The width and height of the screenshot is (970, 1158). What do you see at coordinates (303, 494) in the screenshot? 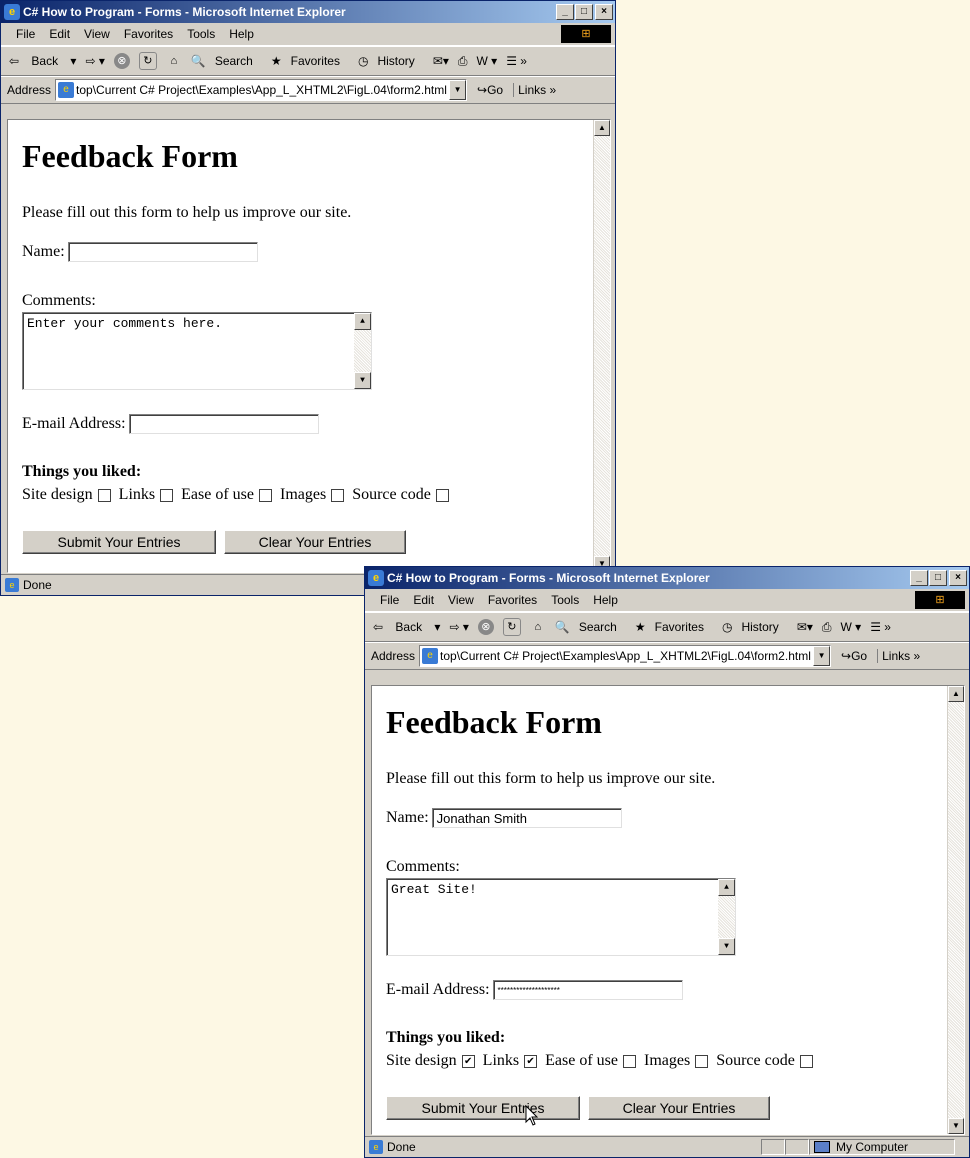
I see `option-label: Images` at bounding box center [303, 494].